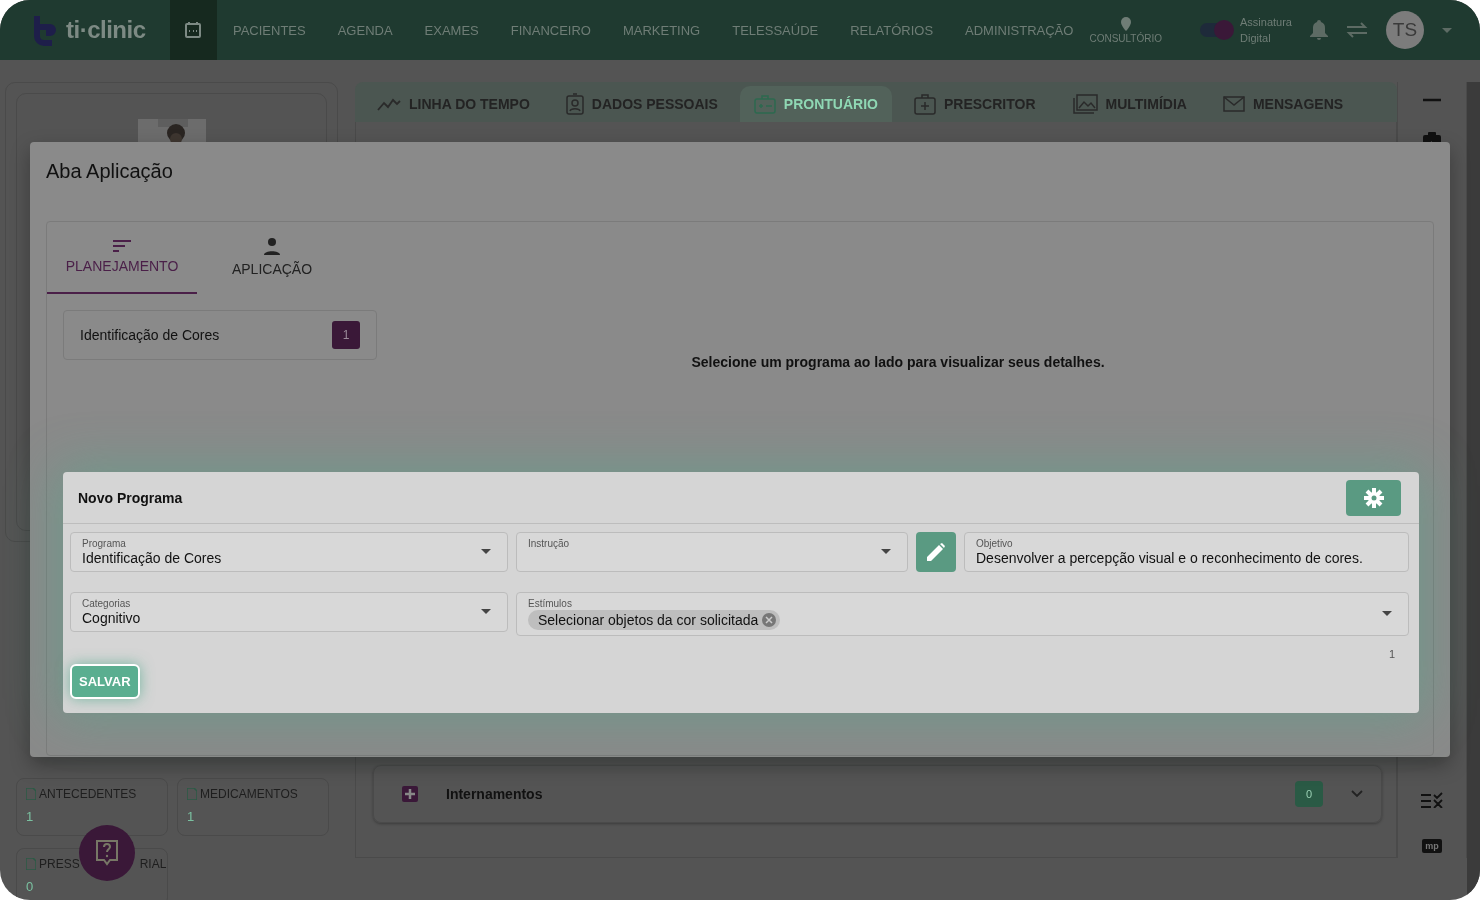  I want to click on location-pin-icon, so click(1125, 23).